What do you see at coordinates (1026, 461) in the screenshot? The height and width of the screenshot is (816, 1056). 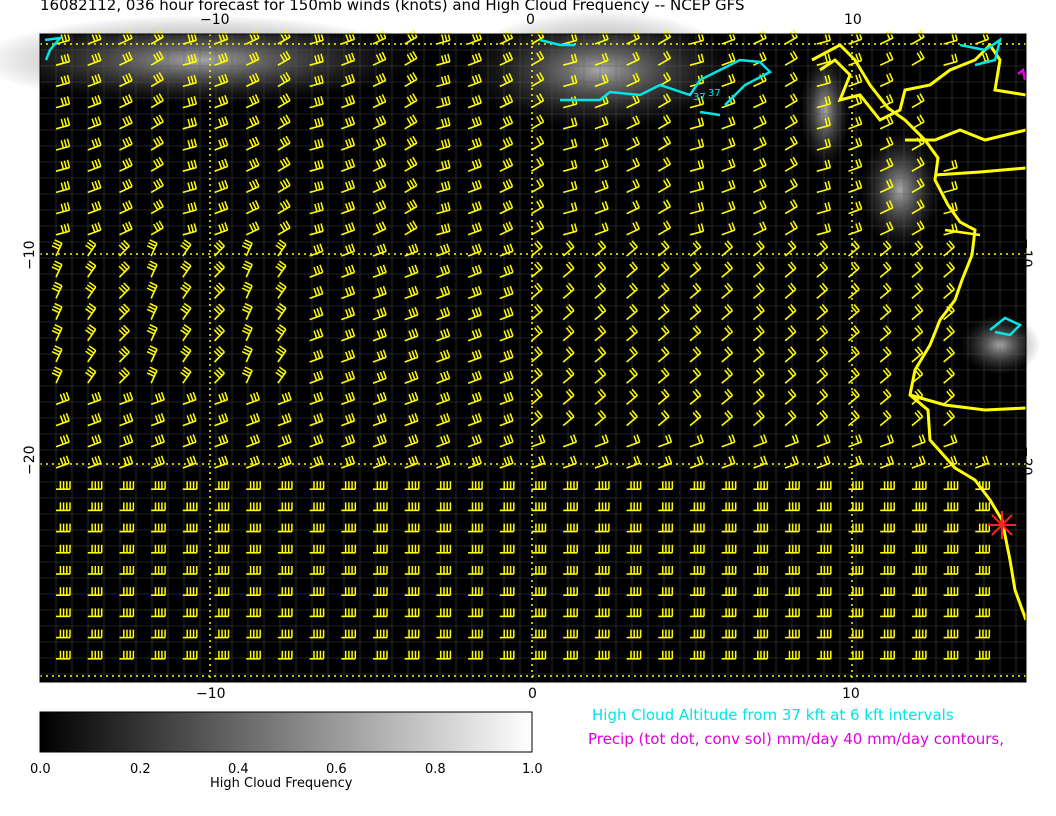 I see `lat-tick-right: −20` at bounding box center [1026, 461].